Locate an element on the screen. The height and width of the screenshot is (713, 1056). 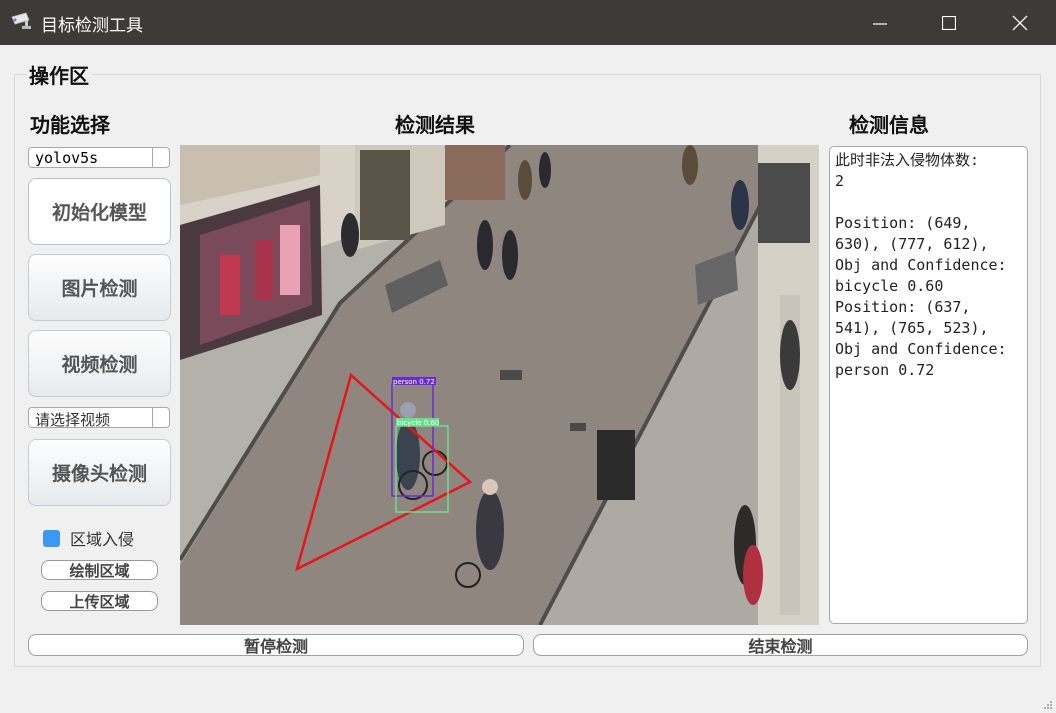
resize-grip-icon is located at coordinates (1048, 705).